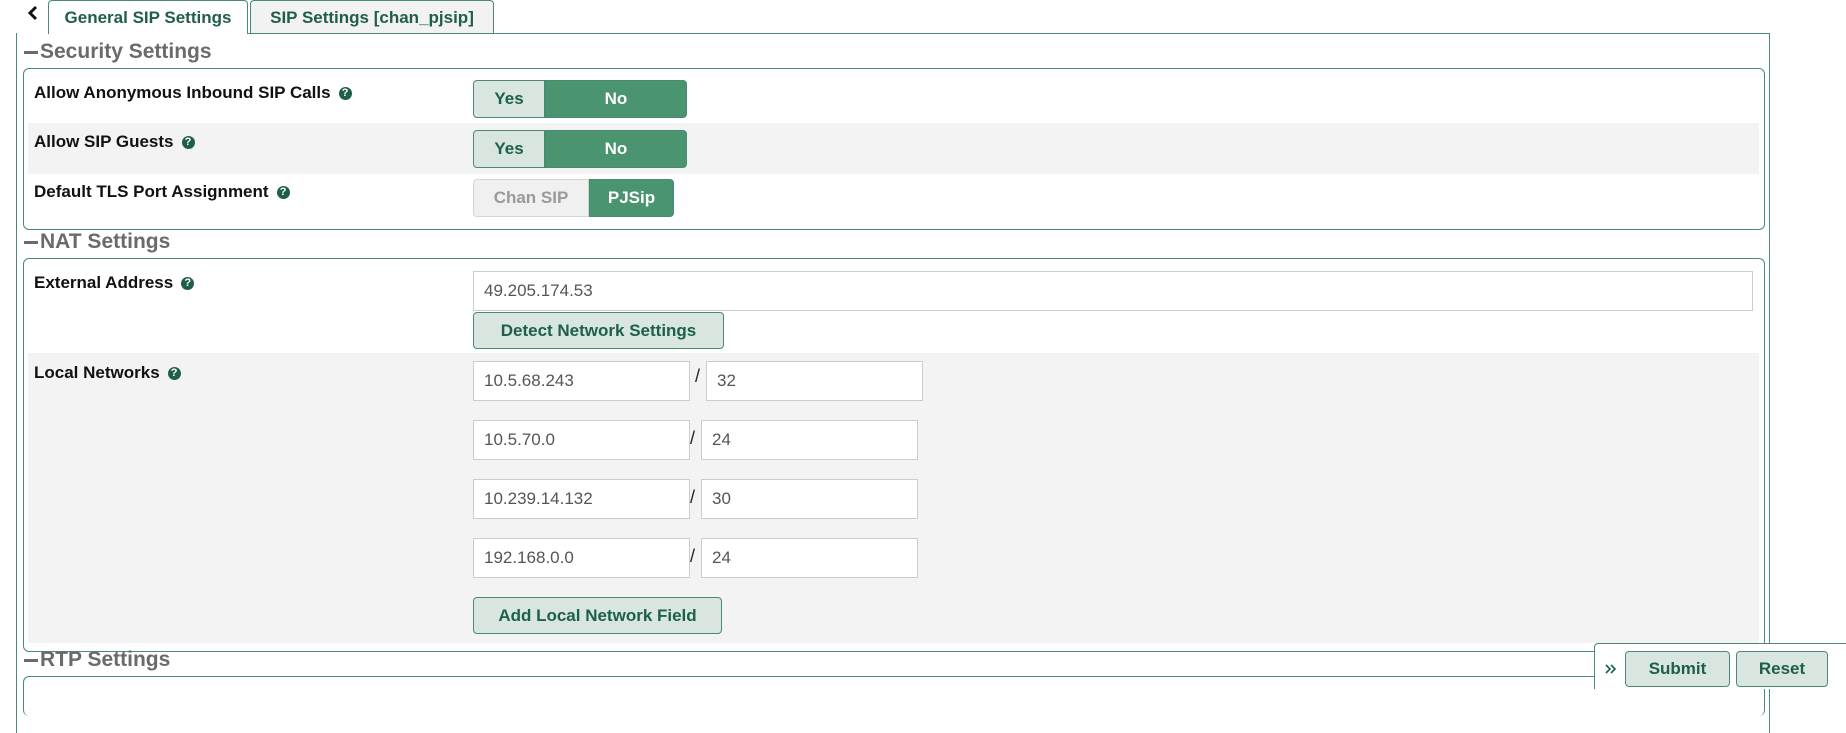 This screenshot has width=1846, height=733. Describe the element at coordinates (616, 99) in the screenshot. I see `anonymous-calls-no-button: No` at that location.